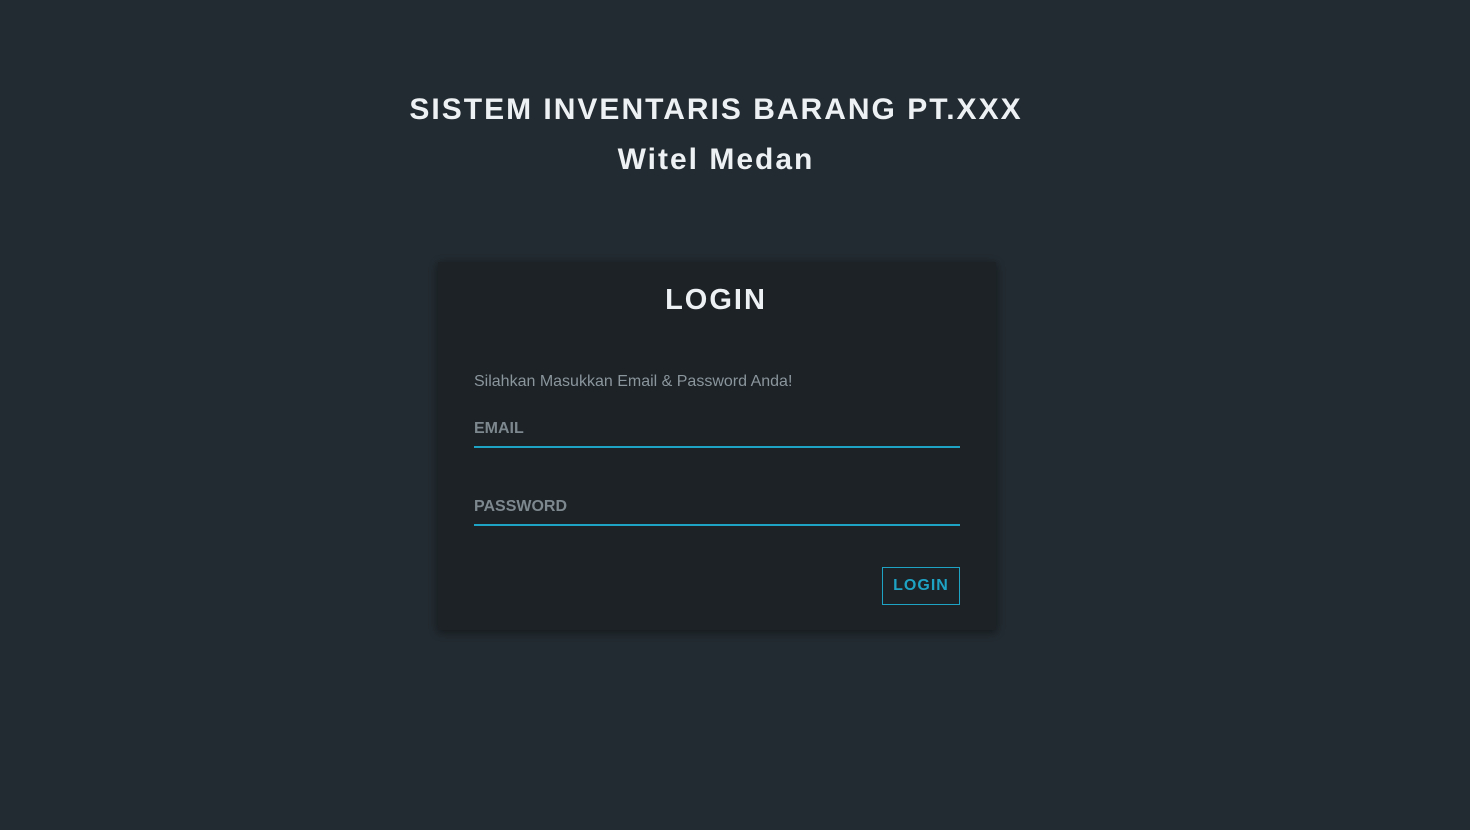 The height and width of the screenshot is (830, 1470). I want to click on login-instruction: Silahkan Masukkan Email & Password Anda!, so click(633, 381).